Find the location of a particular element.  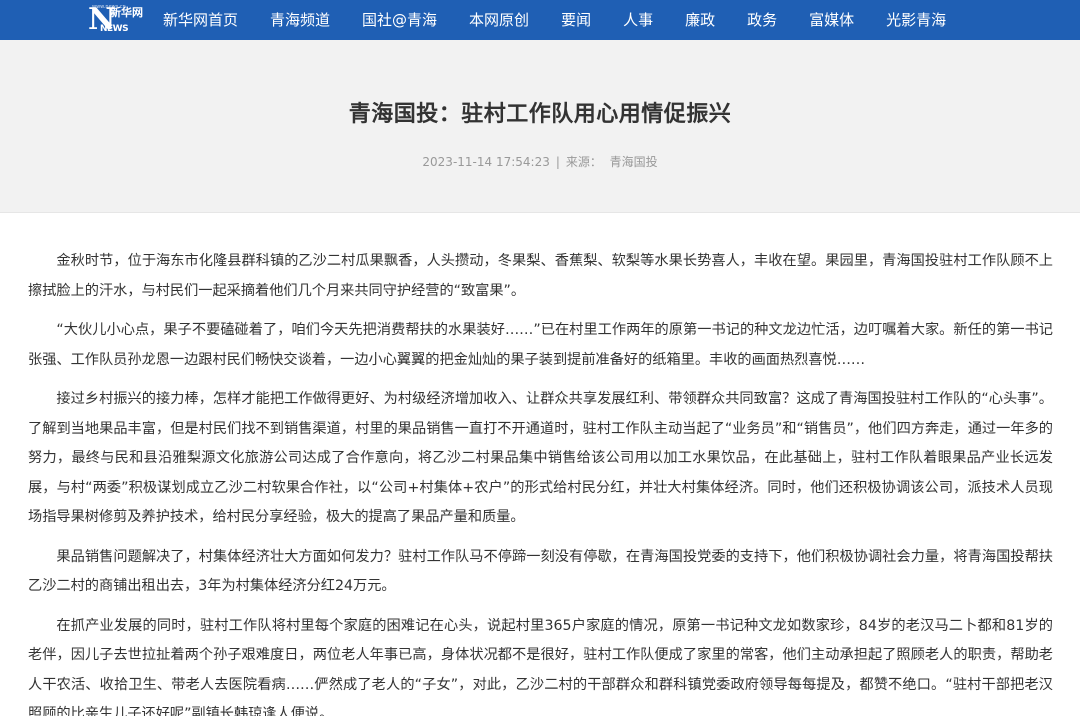

nav-item-photo-qinghai: 光影青海 is located at coordinates (916, 20).